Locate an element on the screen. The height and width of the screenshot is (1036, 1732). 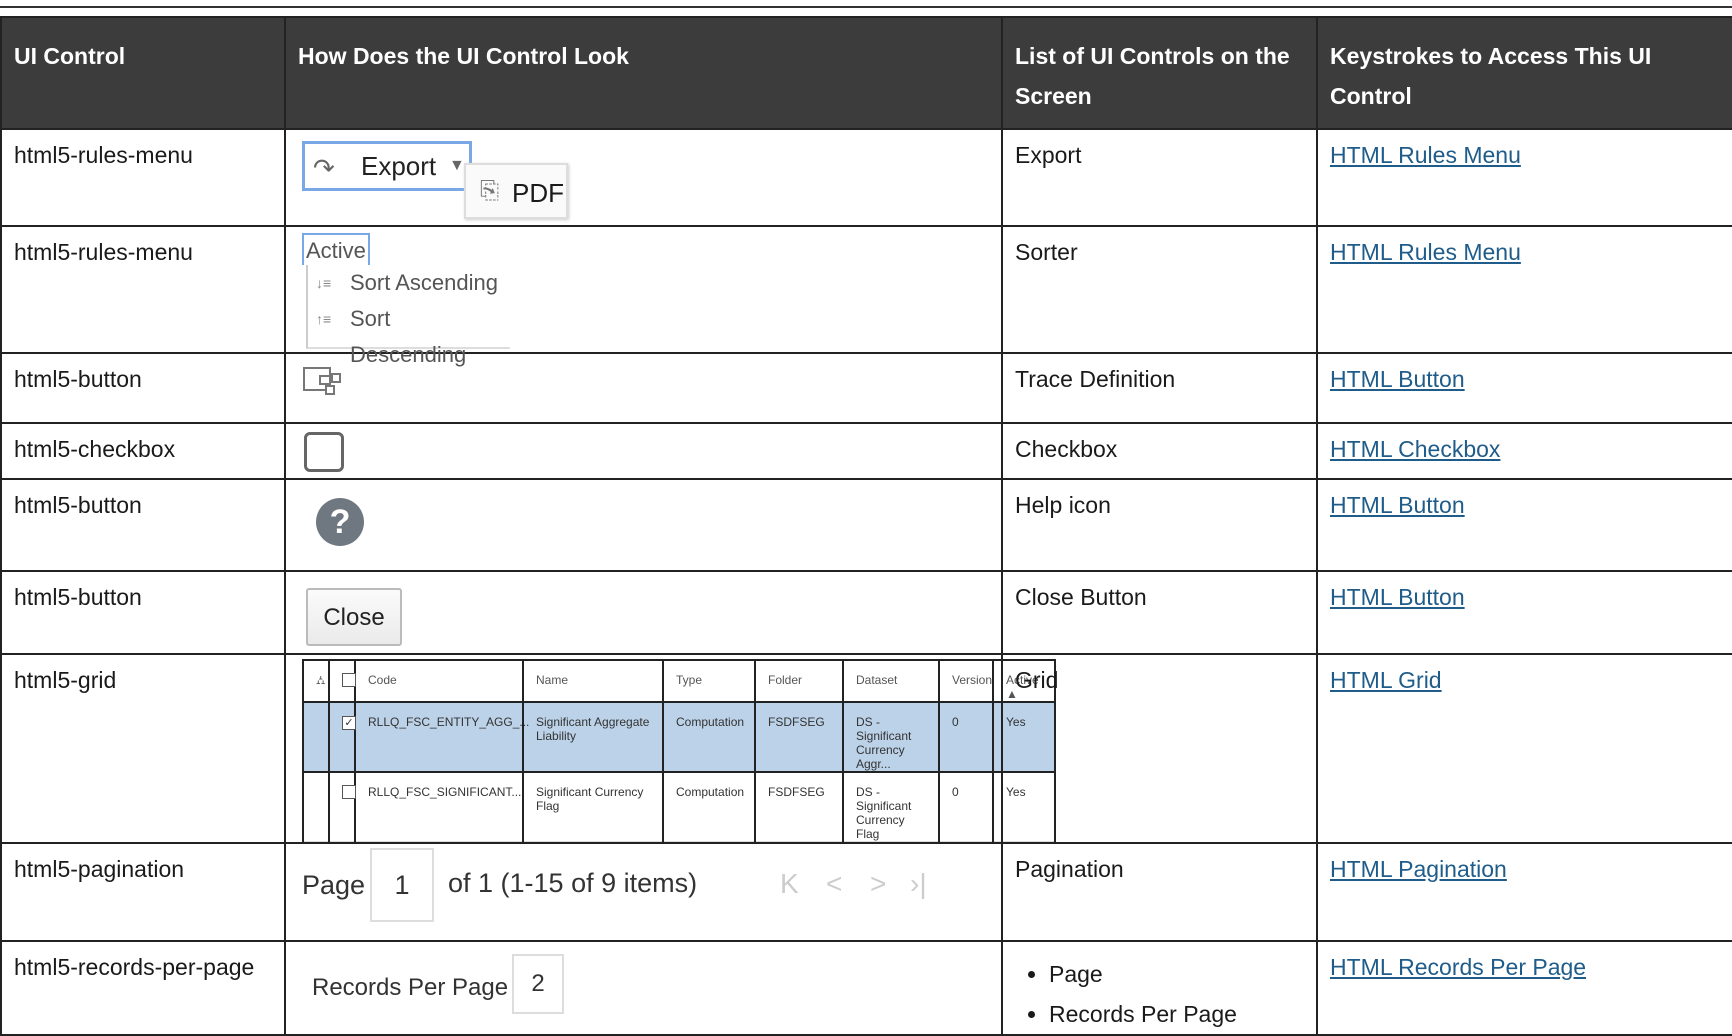
previous-page-icon: < is located at coordinates (834, 884).